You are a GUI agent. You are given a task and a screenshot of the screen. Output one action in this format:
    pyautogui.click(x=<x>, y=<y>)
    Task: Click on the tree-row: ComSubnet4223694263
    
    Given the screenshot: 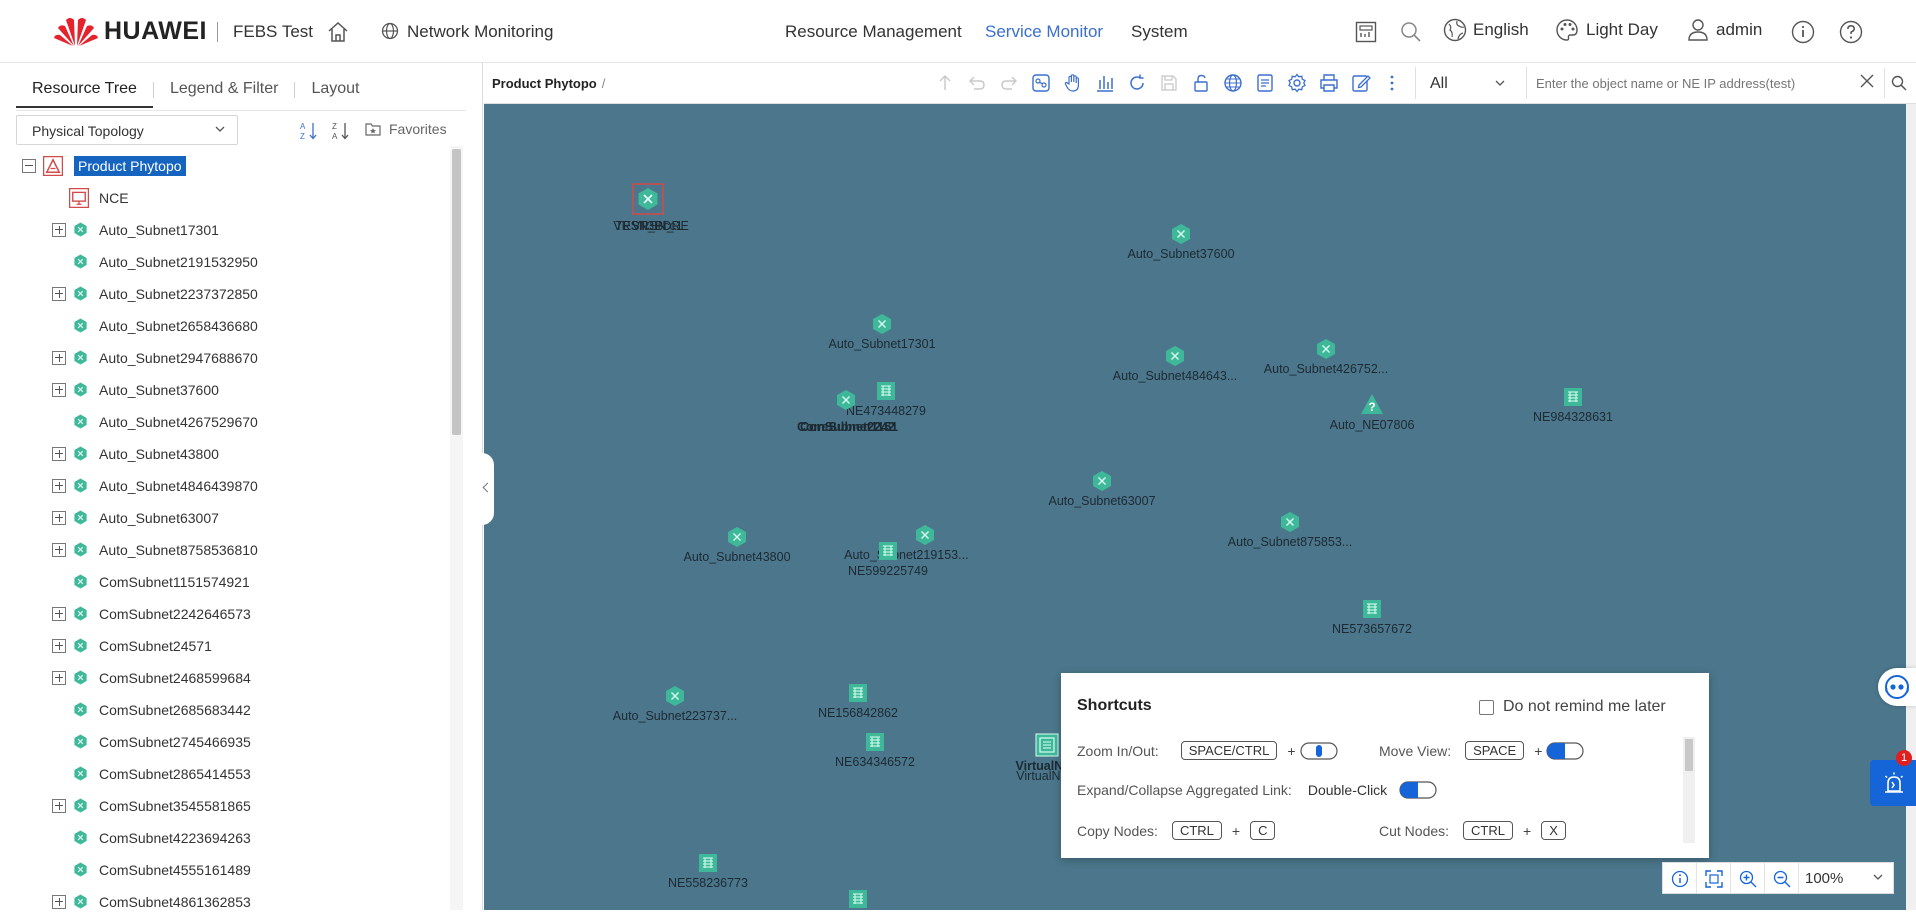 What is the action you would take?
    pyautogui.click(x=225, y=838)
    